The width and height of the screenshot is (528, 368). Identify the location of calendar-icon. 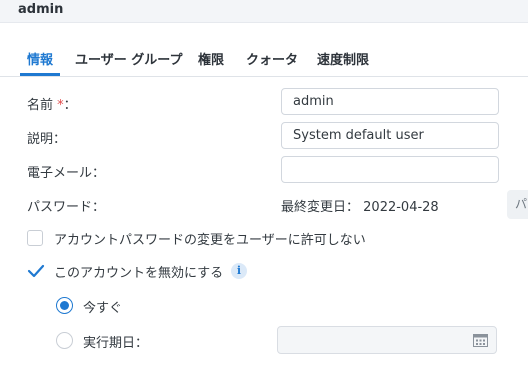
(480, 340).